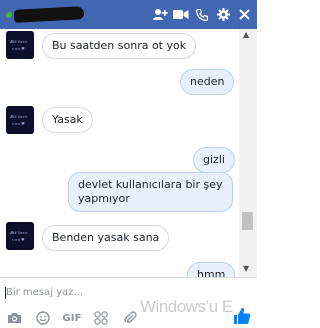 The height and width of the screenshot is (328, 320). Describe the element at coordinates (150, 192) in the screenshot. I see `message-bubble-outgoing: devlet kullanıcılara bir şey yapmıyor` at that location.